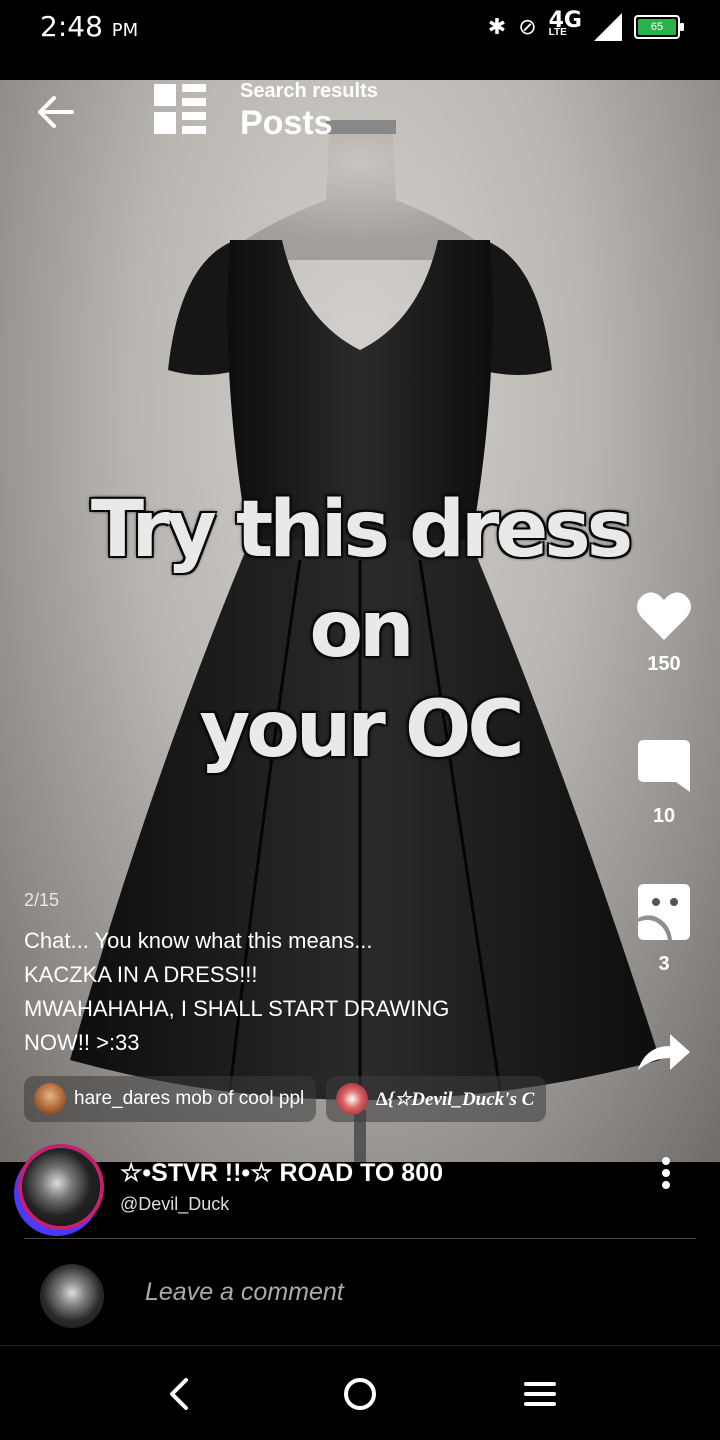 The width and height of the screenshot is (720, 1440). What do you see at coordinates (141, 974) in the screenshot?
I see `caption-line: KACZKA IN A DRESS!!!` at bounding box center [141, 974].